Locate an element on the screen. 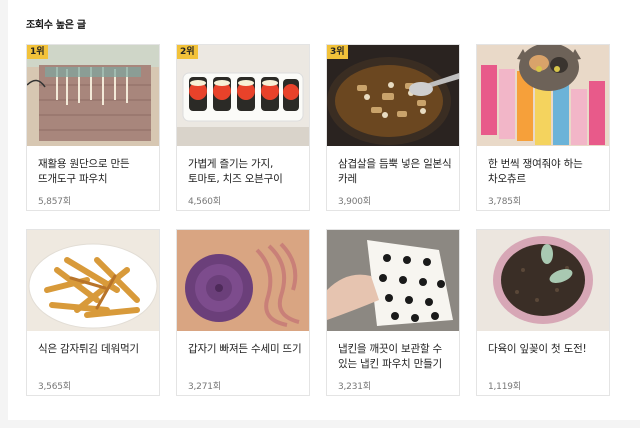 The width and height of the screenshot is (640, 428). post-title: 삼겹살을 듬뿍 넣은 일본식 카레 is located at coordinates (396, 172).